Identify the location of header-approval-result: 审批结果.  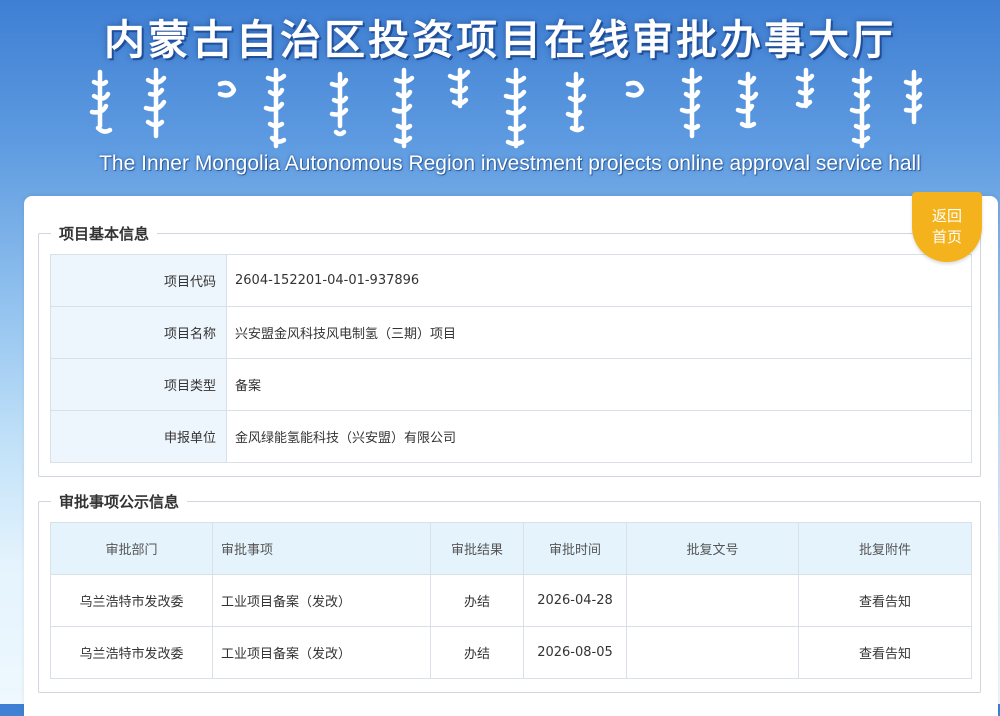
(477, 548).